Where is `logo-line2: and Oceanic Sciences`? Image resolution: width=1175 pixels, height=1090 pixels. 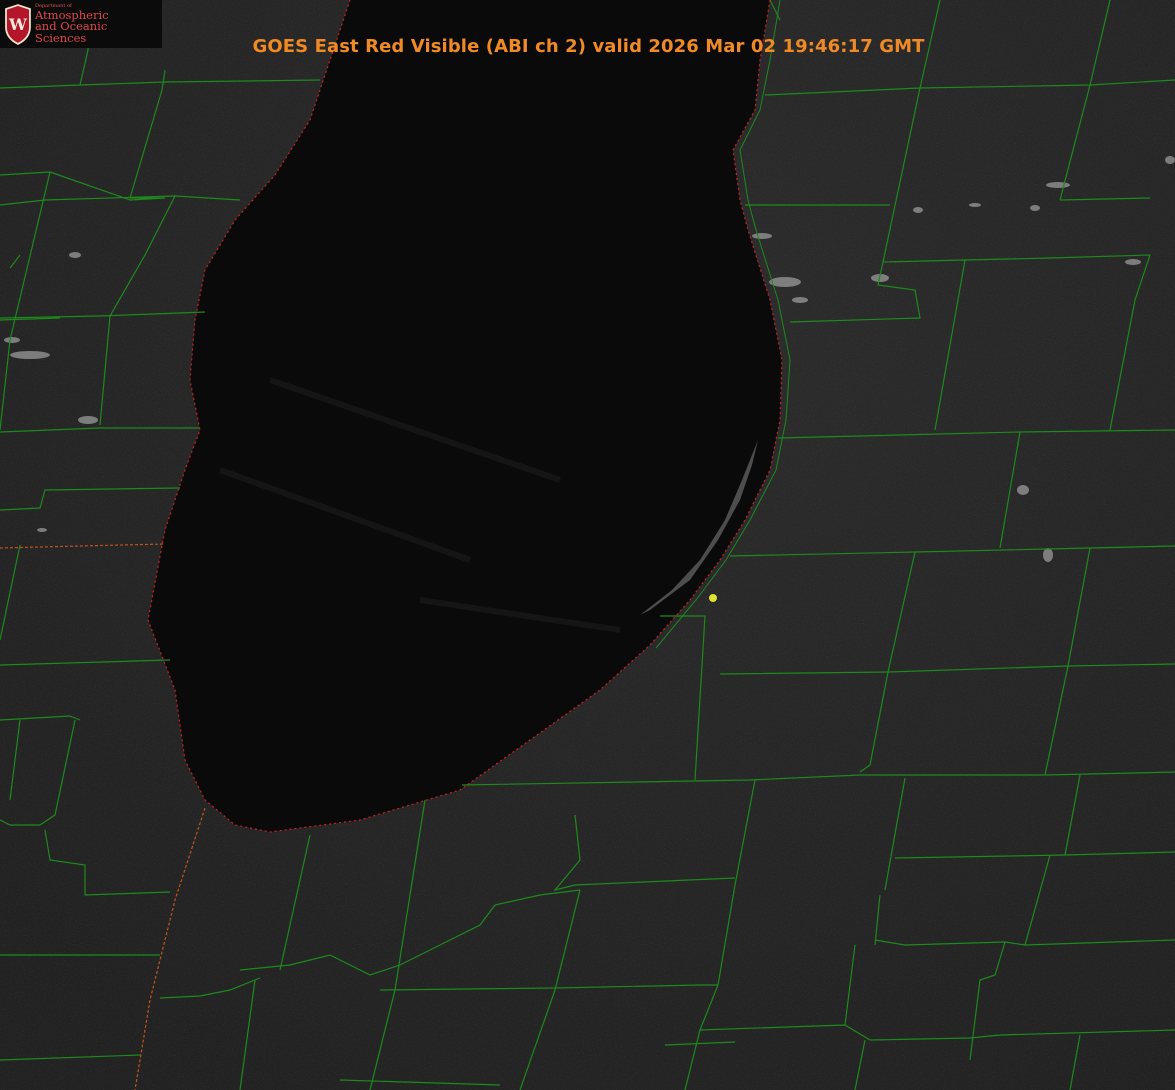
logo-line2: and Oceanic Sciences is located at coordinates (71, 32).